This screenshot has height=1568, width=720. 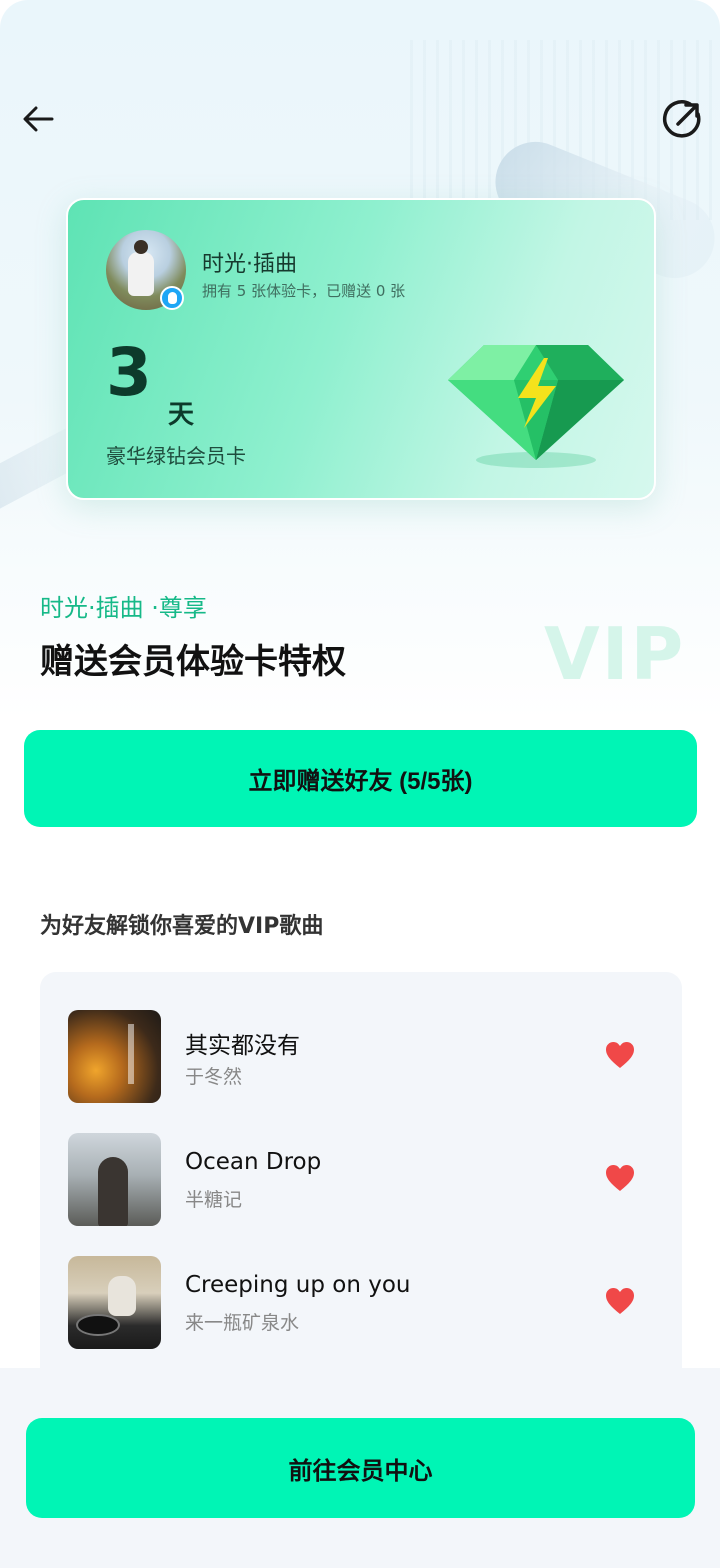 I want to click on qq-badge-icon, so click(x=172, y=298).